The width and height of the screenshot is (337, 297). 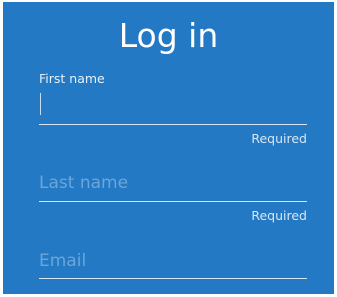 What do you see at coordinates (173, 124) in the screenshot?
I see `first-name-underline` at bounding box center [173, 124].